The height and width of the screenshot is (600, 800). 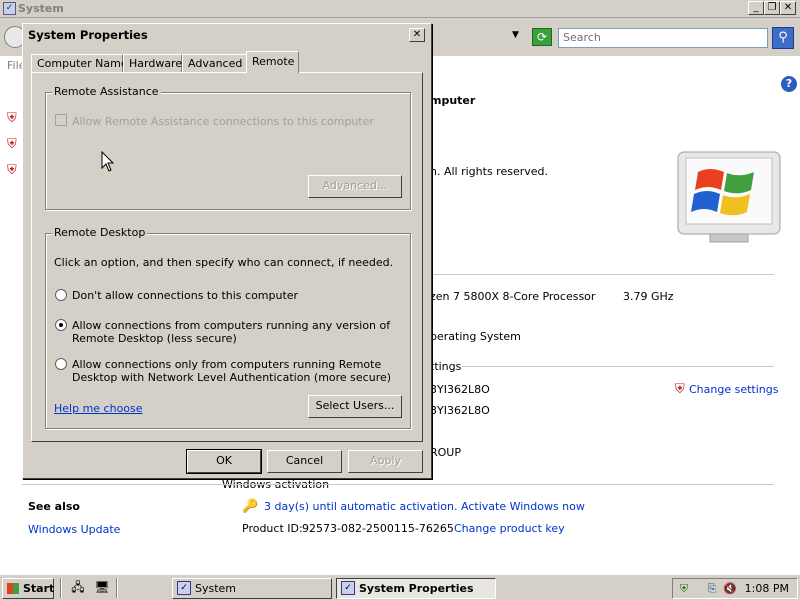 I want to click on radio-allow-nla-only, so click(x=61, y=364).